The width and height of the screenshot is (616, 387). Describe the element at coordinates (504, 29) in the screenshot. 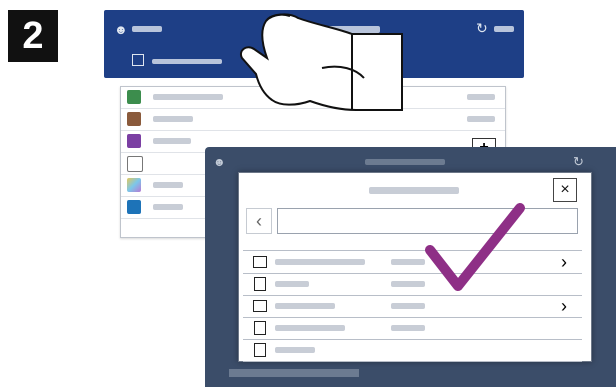

I see `header-right-placeholder` at that location.